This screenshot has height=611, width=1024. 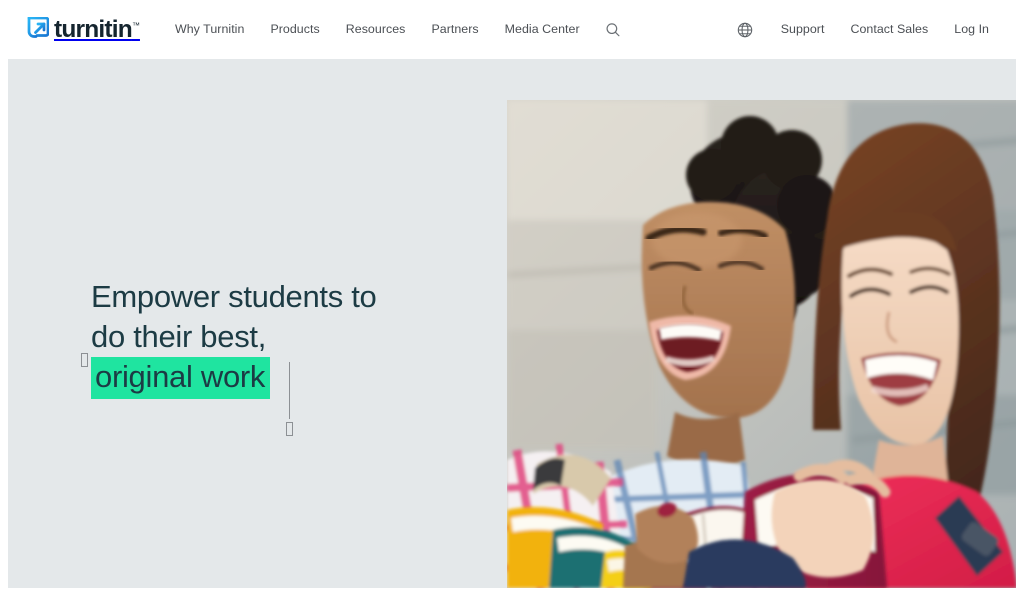 What do you see at coordinates (454, 29) in the screenshot?
I see `nav-link-partners: Partners` at bounding box center [454, 29].